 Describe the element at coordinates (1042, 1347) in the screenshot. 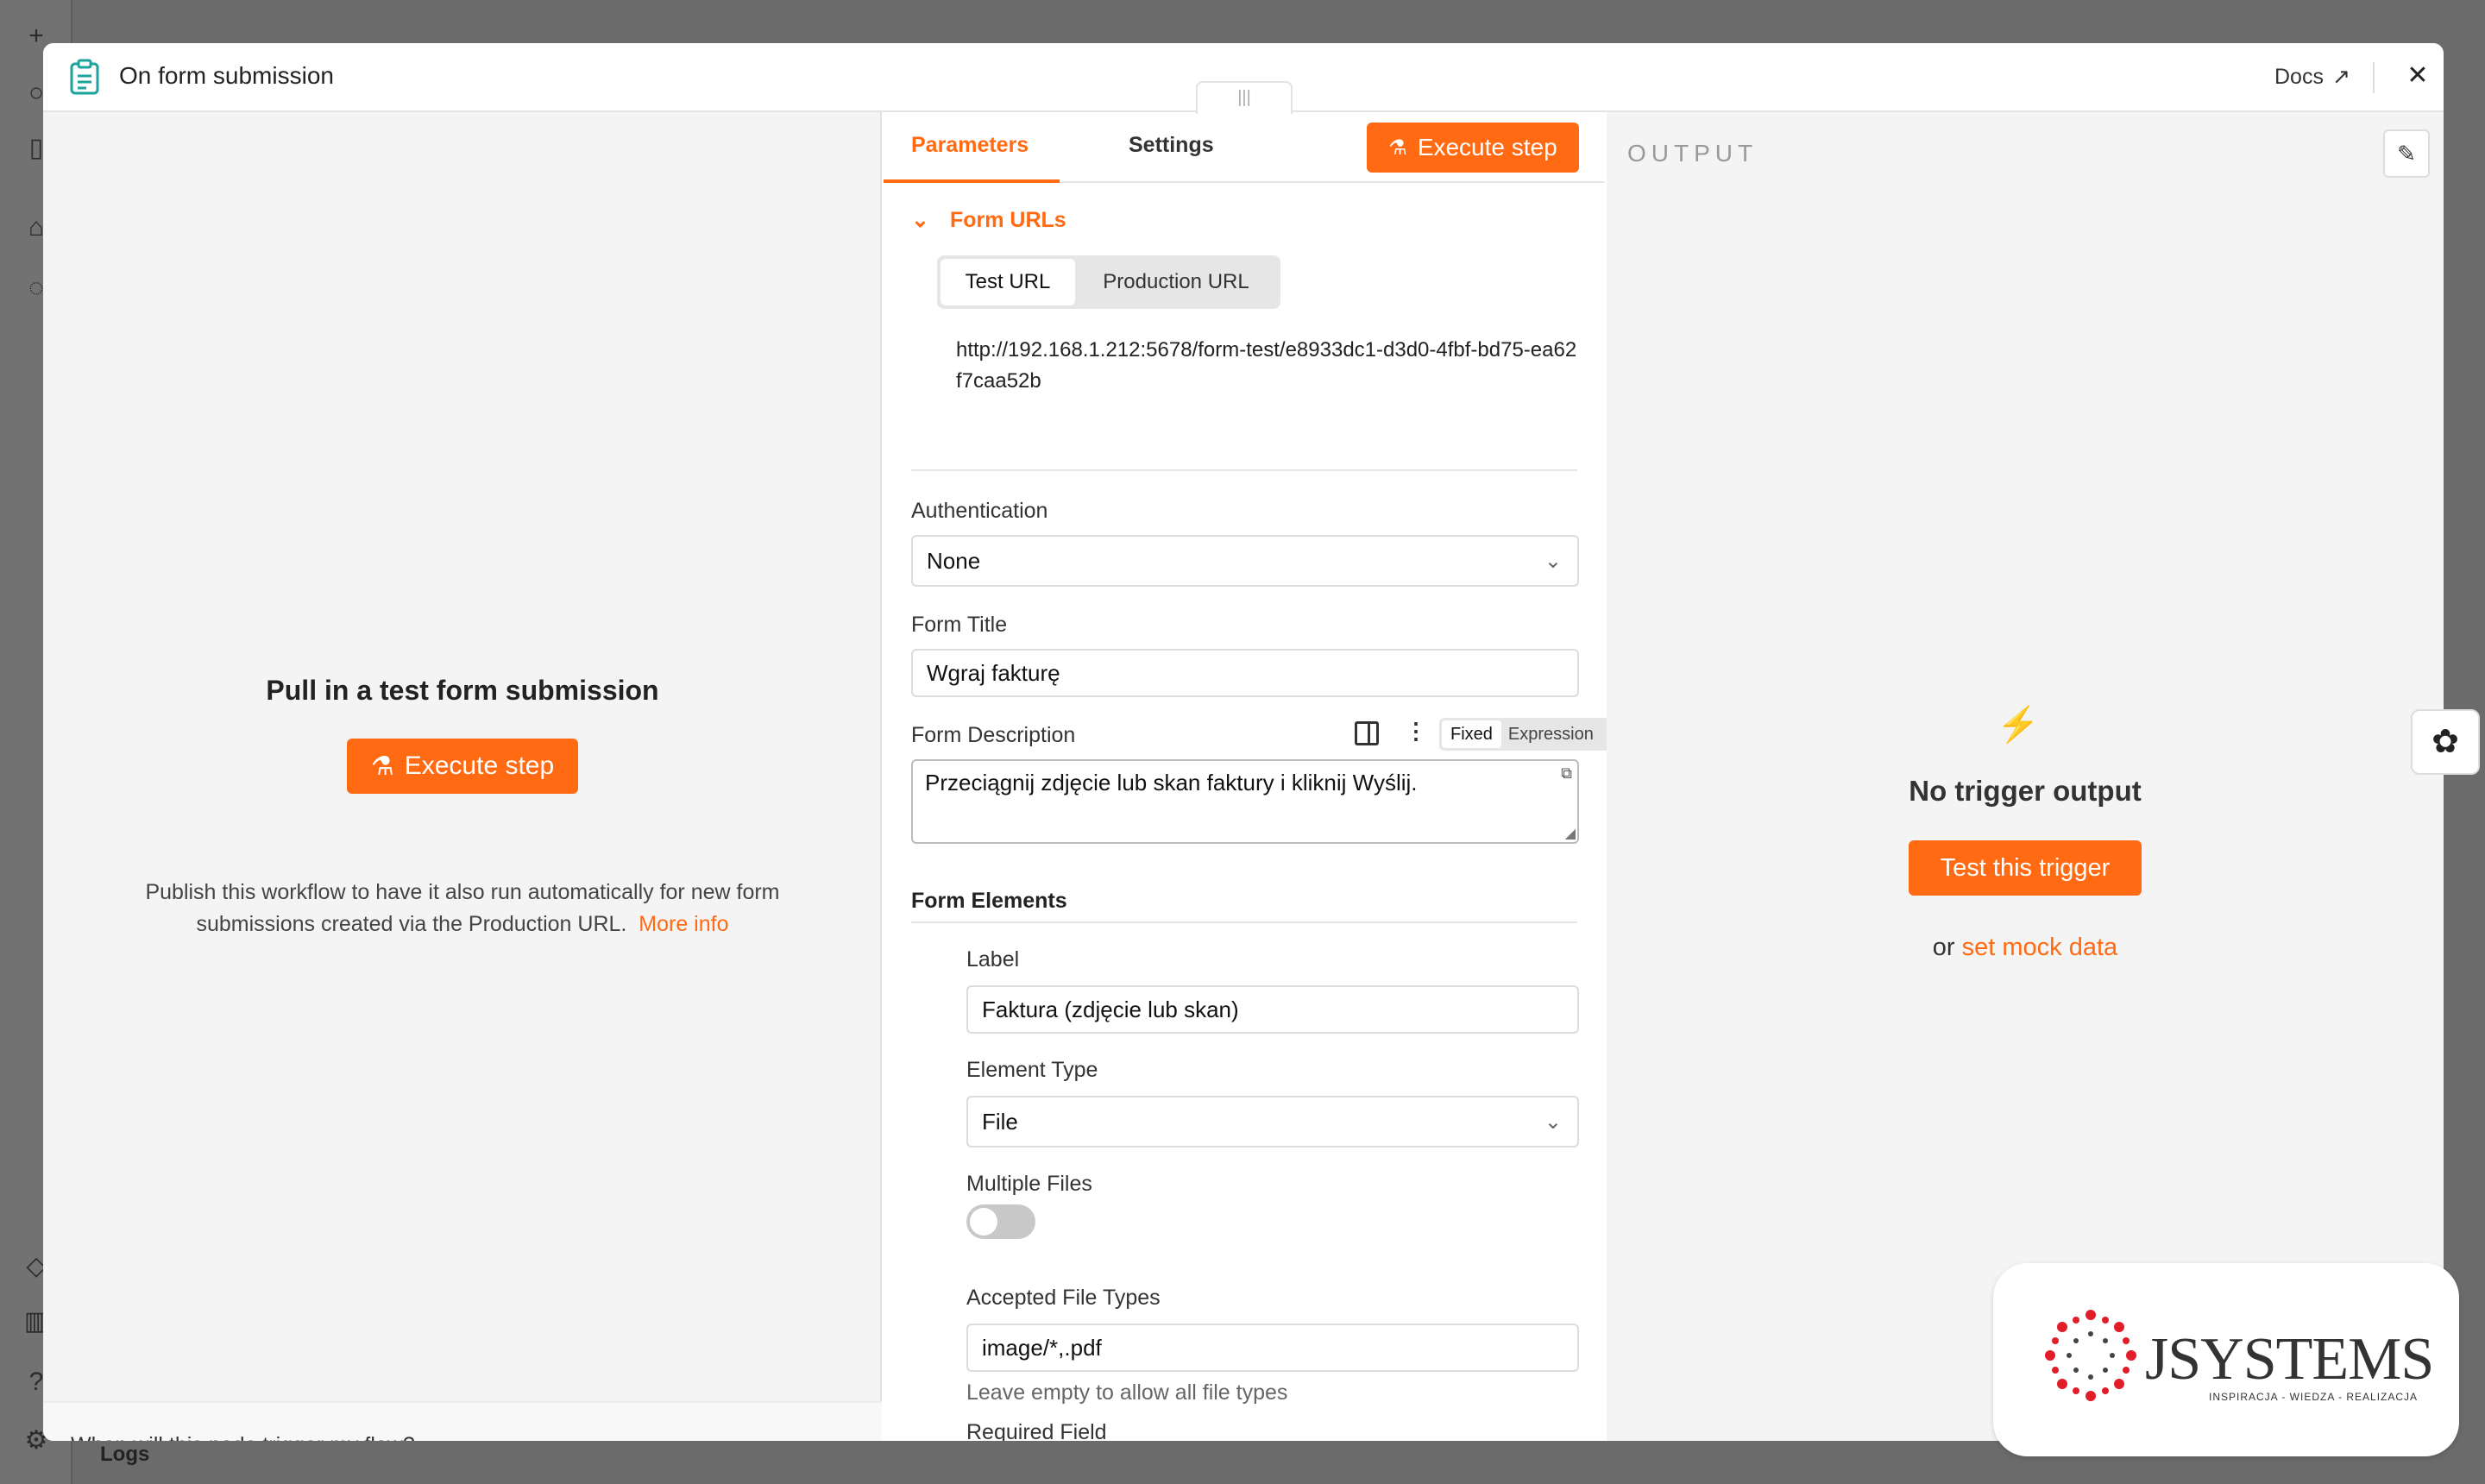

I see `accepted-file-types-value: image/*,.pdf` at that location.